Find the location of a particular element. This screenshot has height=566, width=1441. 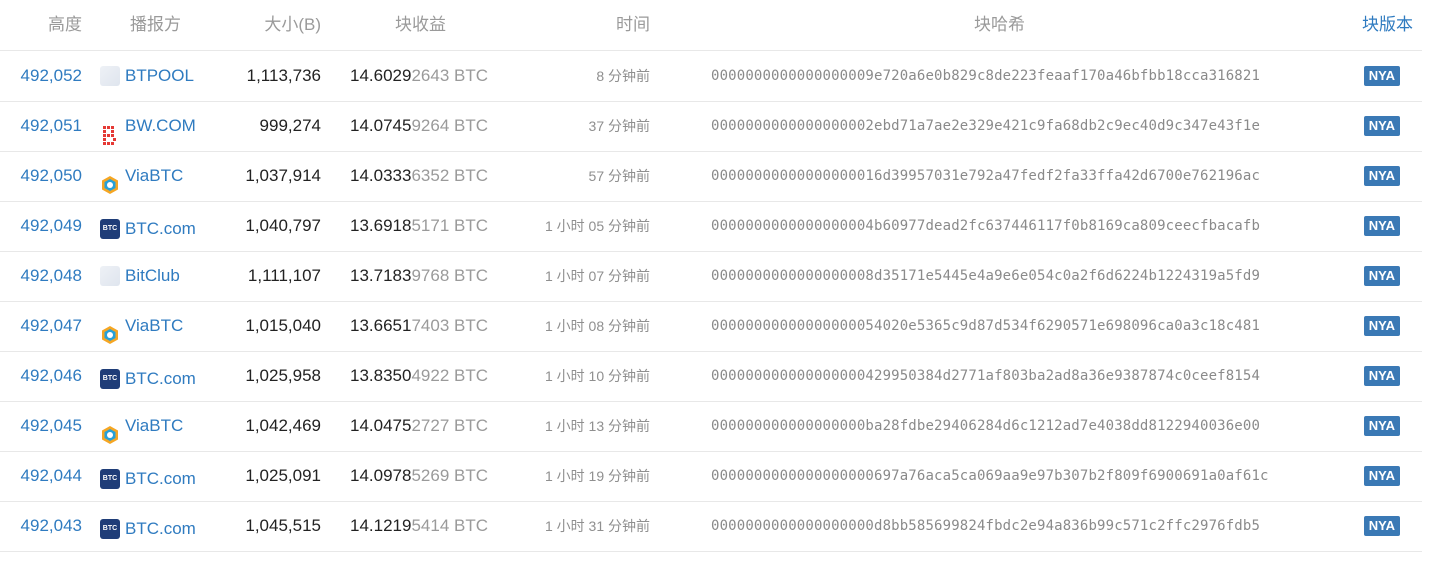

block-time: 1 小时 19 分钟前 is located at coordinates (597, 476).